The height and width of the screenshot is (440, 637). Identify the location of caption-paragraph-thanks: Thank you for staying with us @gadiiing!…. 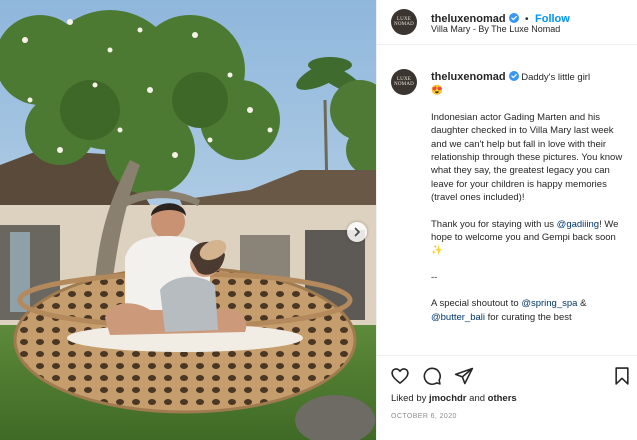
(528, 238).